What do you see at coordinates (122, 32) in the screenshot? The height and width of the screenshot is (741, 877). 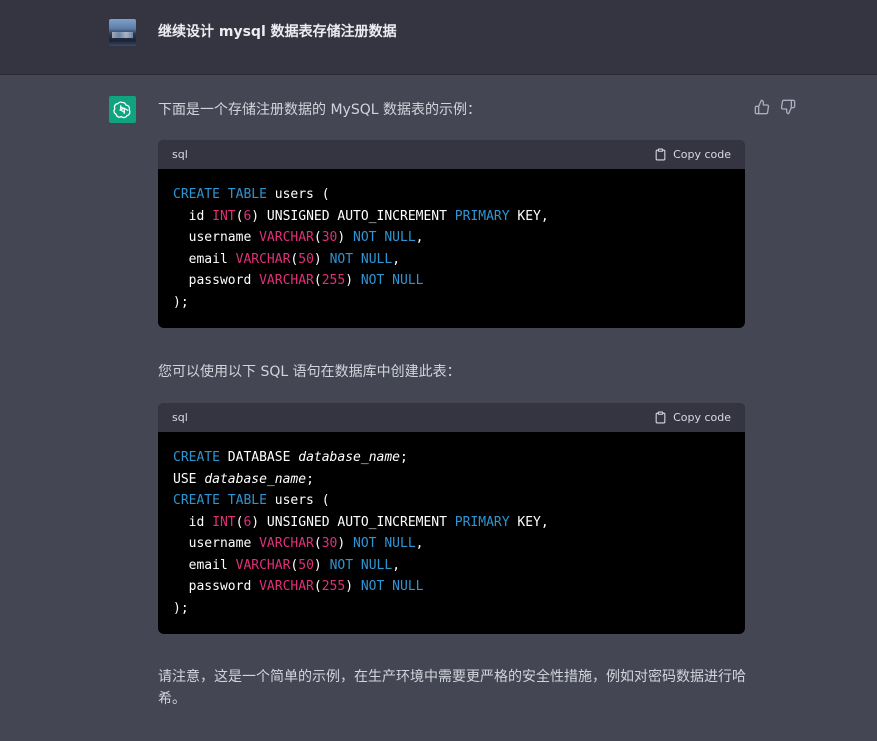 I see `user-avatar` at bounding box center [122, 32].